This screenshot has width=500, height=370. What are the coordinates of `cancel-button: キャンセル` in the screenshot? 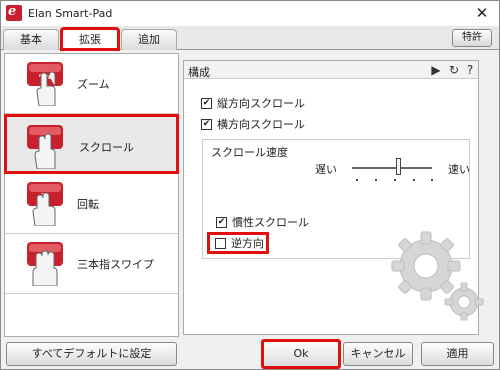 It's located at (378, 354).